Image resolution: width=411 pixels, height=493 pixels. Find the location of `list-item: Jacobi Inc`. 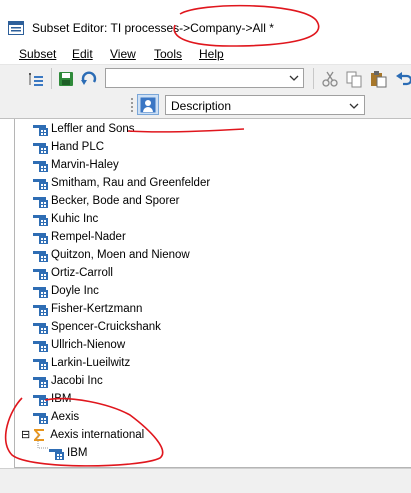

list-item: Jacobi Inc is located at coordinates (68, 381).